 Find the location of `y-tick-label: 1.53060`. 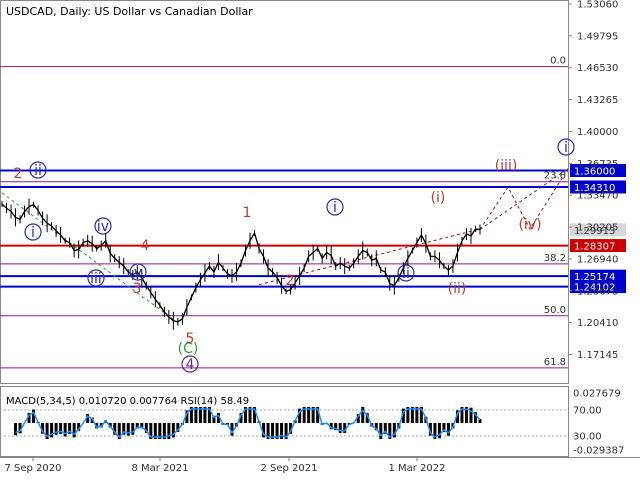

y-tick-label: 1.53060 is located at coordinates (597, 5).